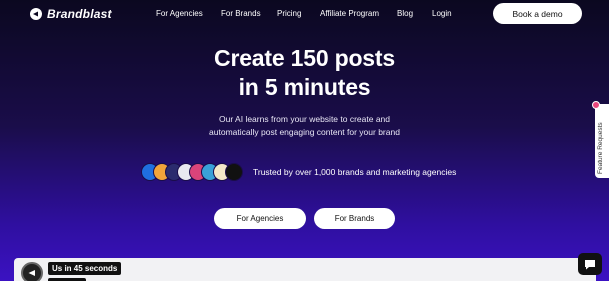 The width and height of the screenshot is (609, 281). Describe the element at coordinates (260, 218) in the screenshot. I see `for-agencies-button: For Agencies` at that location.